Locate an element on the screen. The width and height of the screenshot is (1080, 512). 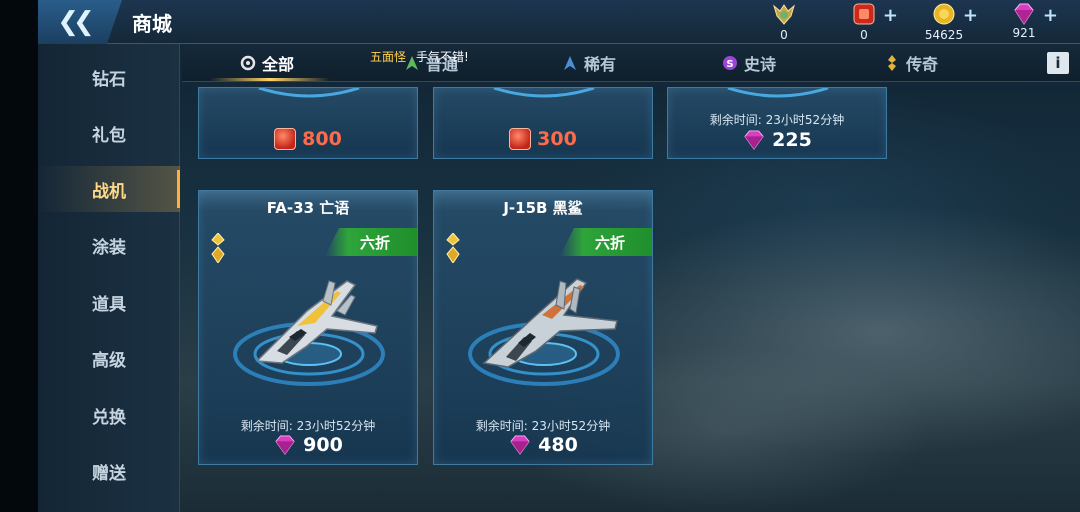
shop-card: 800 is located at coordinates (308, 123).